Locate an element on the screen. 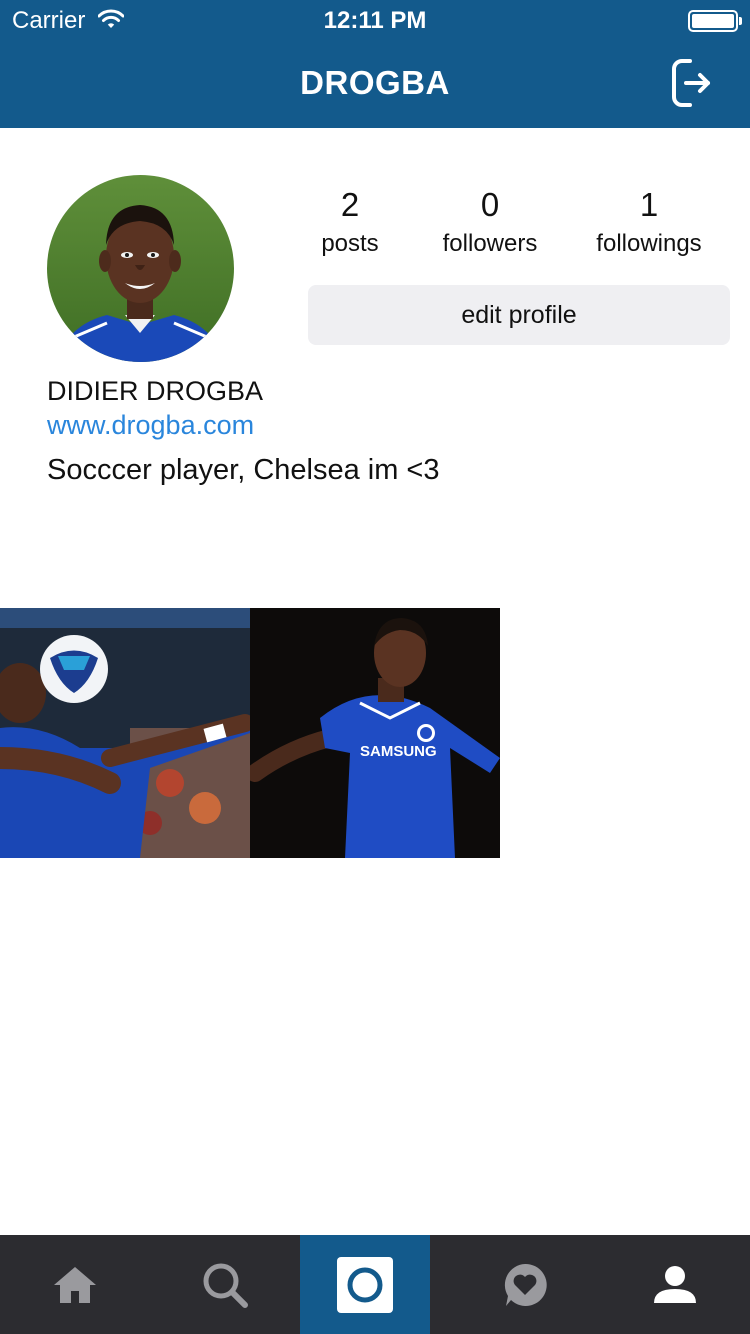 This screenshot has height=1334, width=750. profile-icon is located at coordinates (675, 1284).